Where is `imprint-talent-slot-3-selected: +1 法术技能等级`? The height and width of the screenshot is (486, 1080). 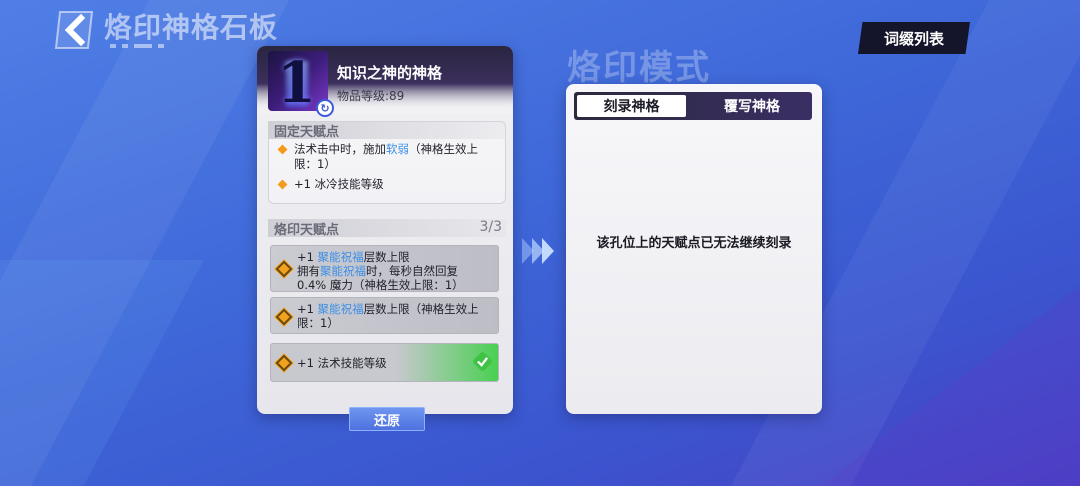
imprint-talent-slot-3-selected: +1 法术技能等级 is located at coordinates (384, 362).